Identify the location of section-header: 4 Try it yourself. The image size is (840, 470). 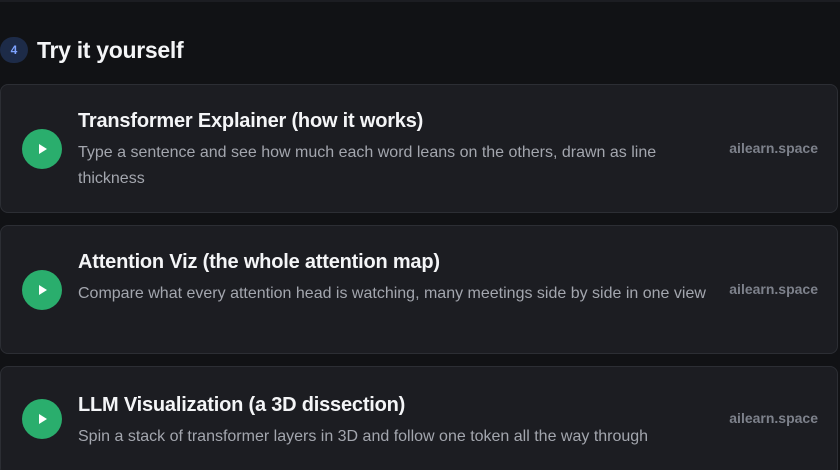
(92, 50).